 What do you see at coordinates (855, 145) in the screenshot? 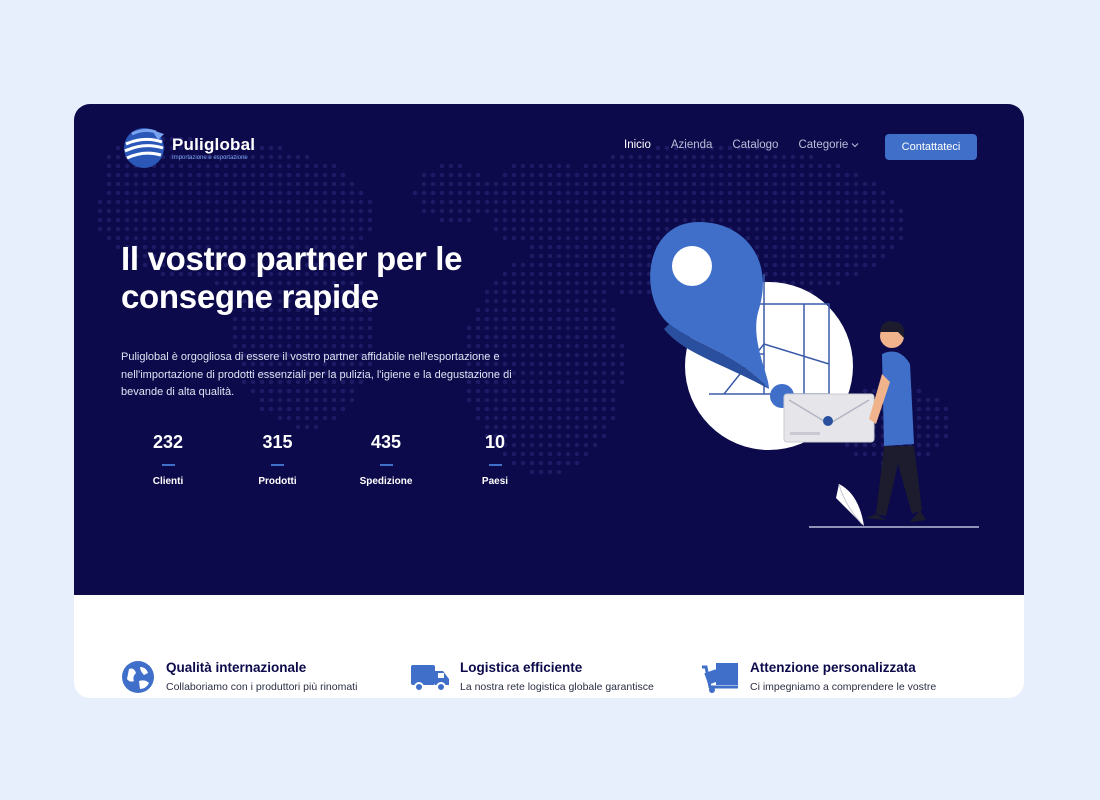
I see `chevron-down-icon` at bounding box center [855, 145].